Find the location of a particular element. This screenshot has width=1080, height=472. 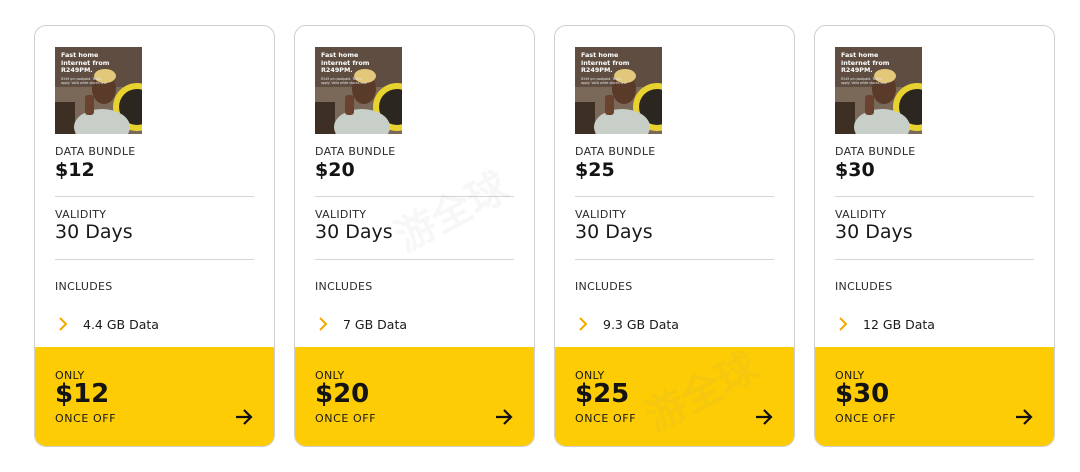

footer-price: $25 is located at coordinates (602, 394).